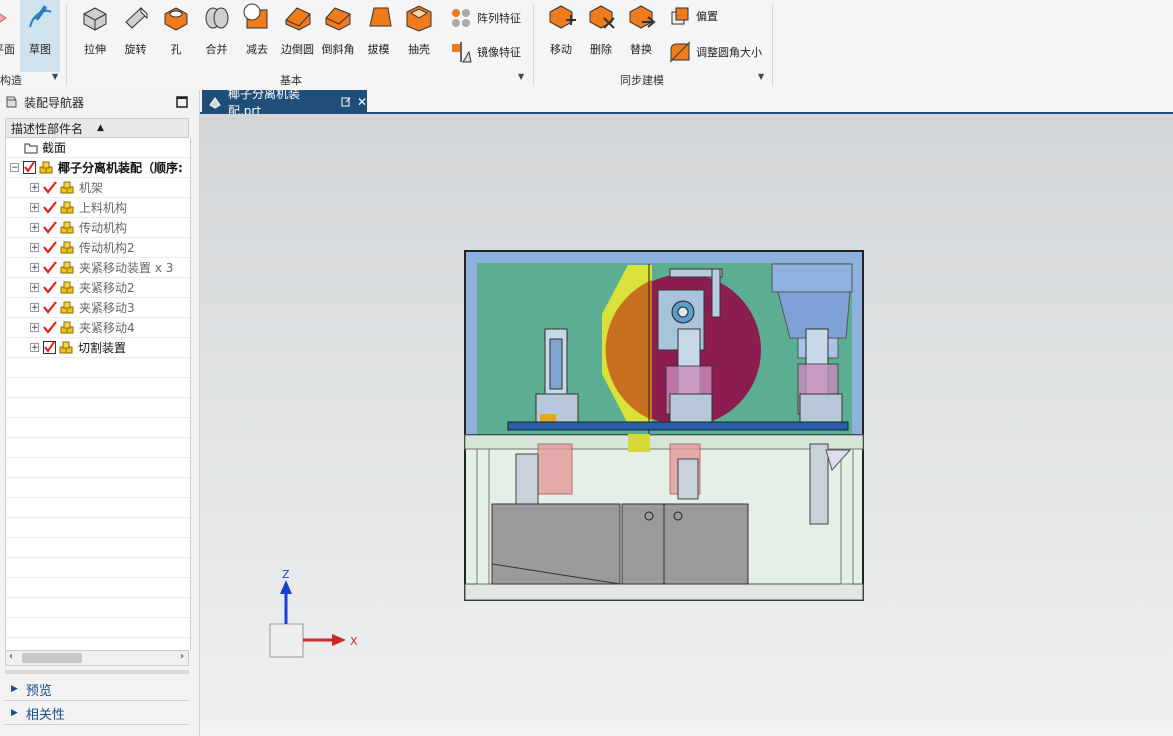 This screenshot has height=736, width=1173. What do you see at coordinates (678, 426) in the screenshot?
I see `slide-rail` at bounding box center [678, 426].